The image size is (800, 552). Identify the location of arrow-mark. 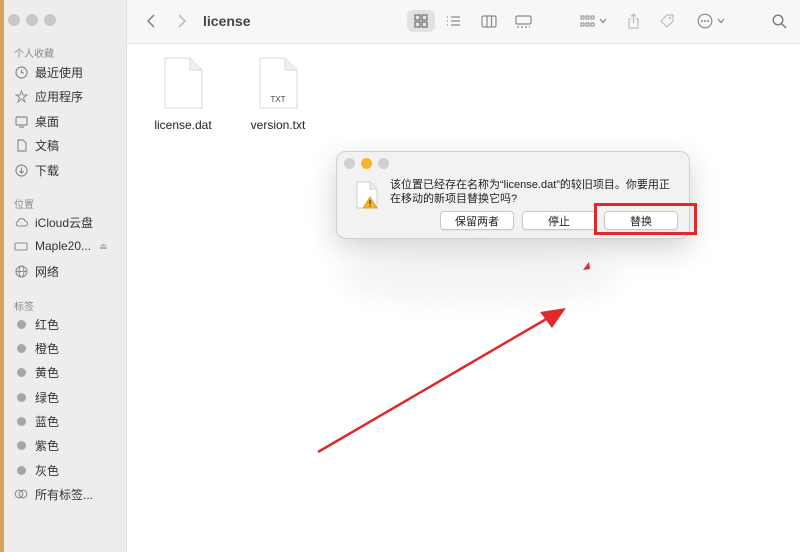
(586, 266).